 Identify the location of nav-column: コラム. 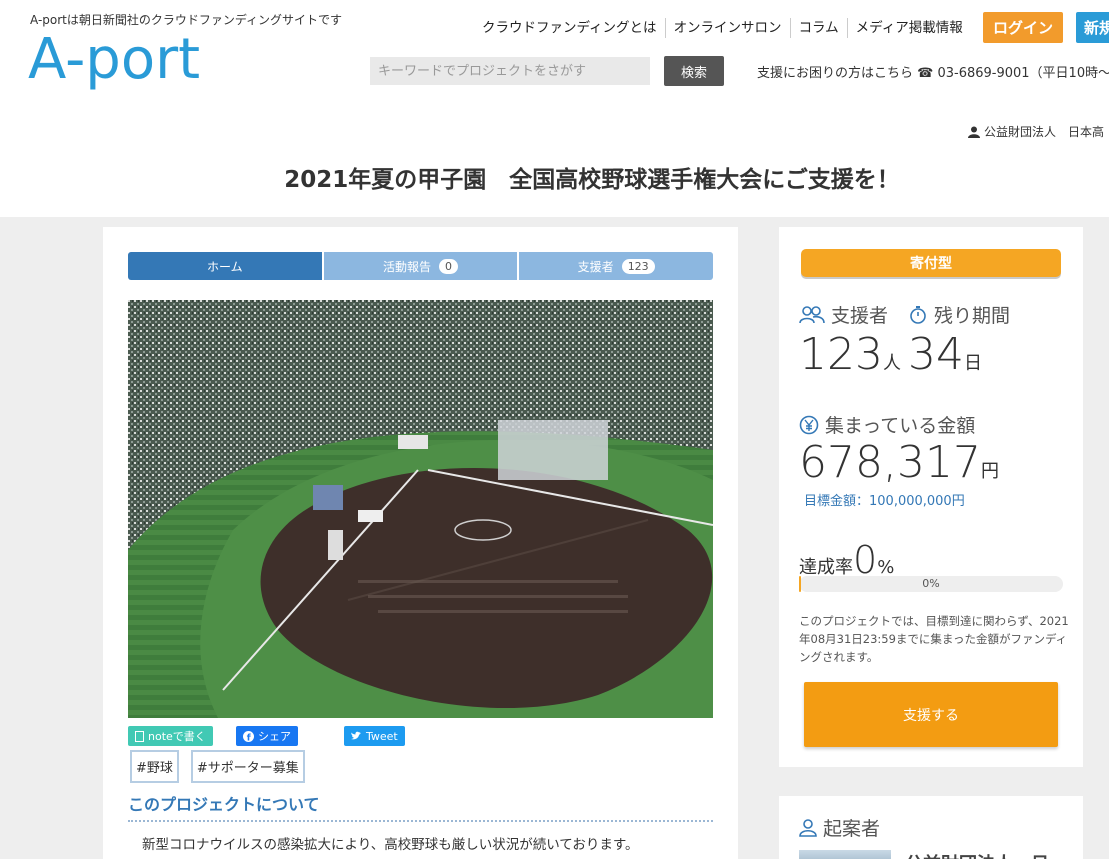
(818, 28).